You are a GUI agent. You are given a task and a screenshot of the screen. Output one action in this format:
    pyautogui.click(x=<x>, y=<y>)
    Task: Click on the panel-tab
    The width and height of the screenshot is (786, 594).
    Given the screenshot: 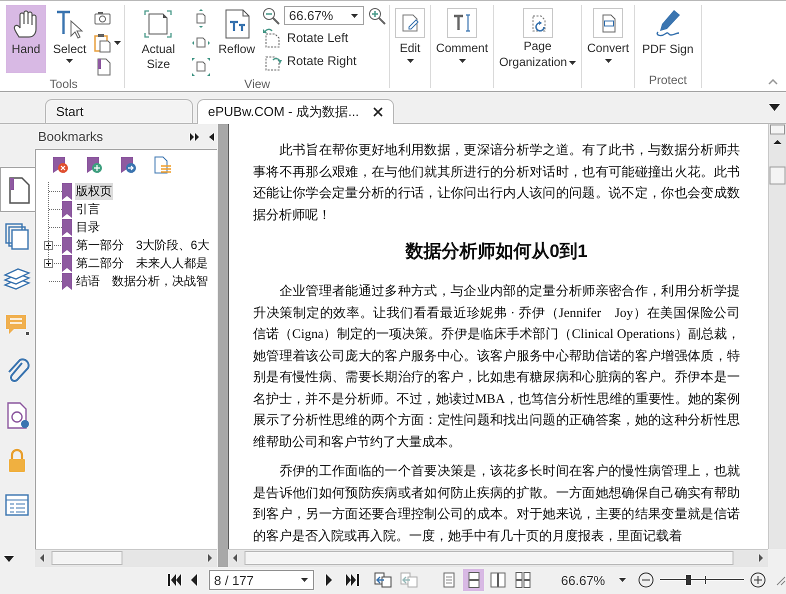 What is the action you would take?
    pyautogui.click(x=17, y=189)
    